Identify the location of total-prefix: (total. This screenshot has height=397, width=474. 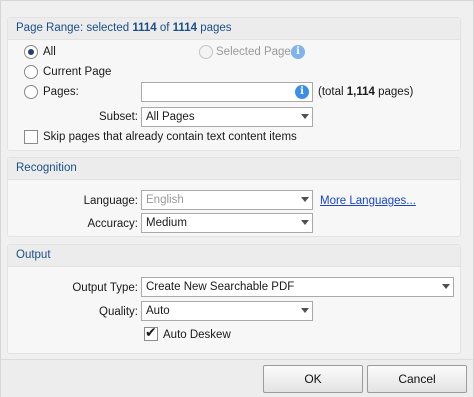
(332, 92).